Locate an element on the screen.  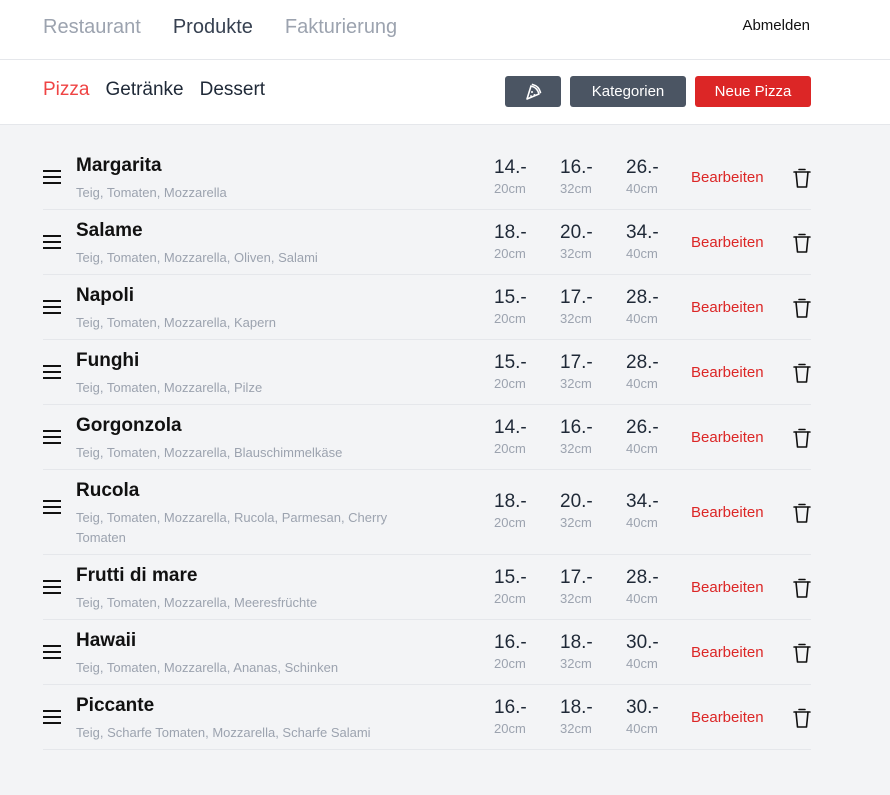
category-tabs: Pizza Getränke Dessert is located at coordinates (154, 90).